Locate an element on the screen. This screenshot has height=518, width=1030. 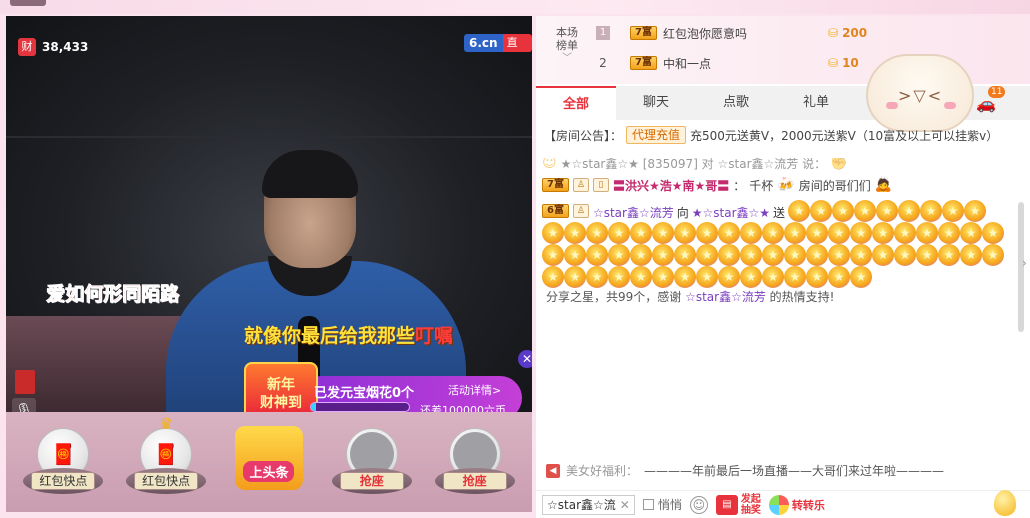
lottery-icon: ▤ is located at coordinates (726, 504).